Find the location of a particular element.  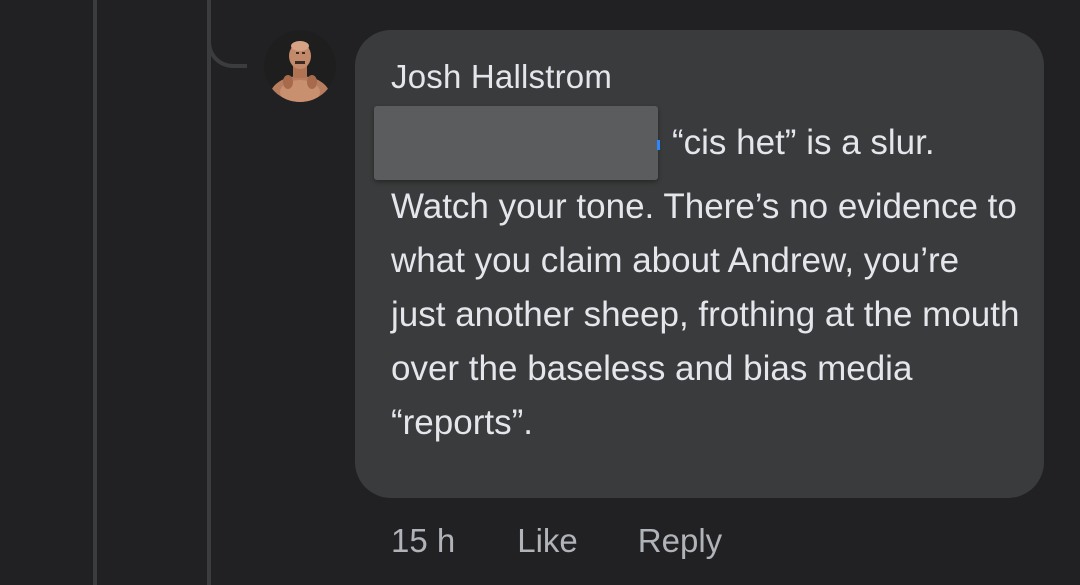

redacted-mention is located at coordinates (517, 143).